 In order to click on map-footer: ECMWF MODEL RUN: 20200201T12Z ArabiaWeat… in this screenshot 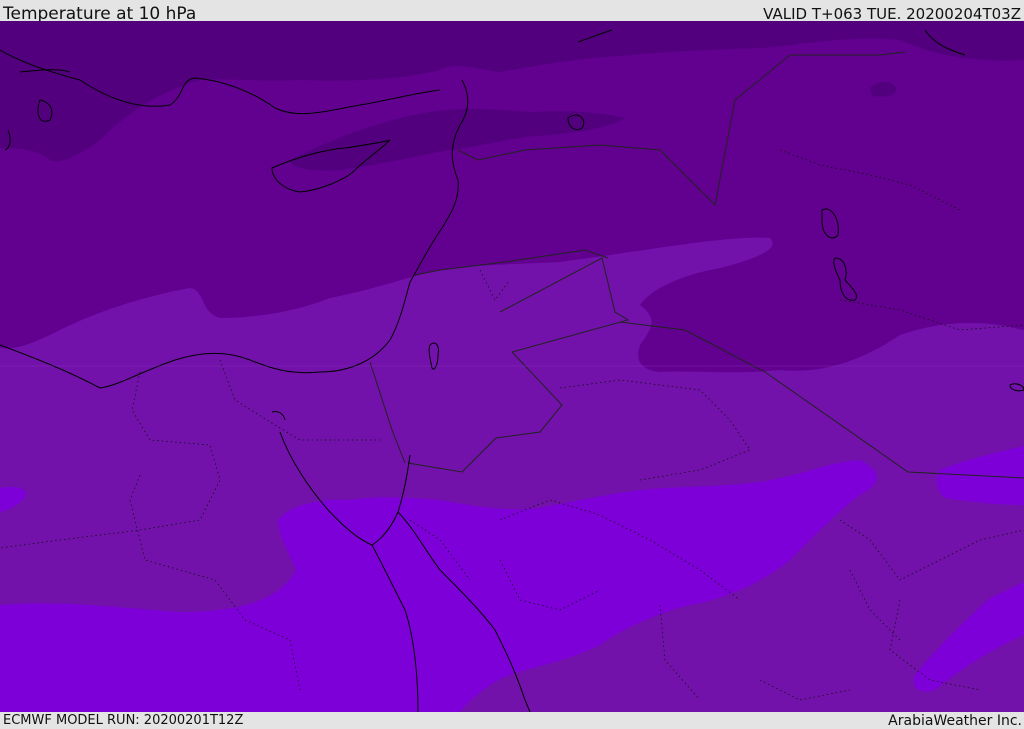, I will do `click(512, 720)`.